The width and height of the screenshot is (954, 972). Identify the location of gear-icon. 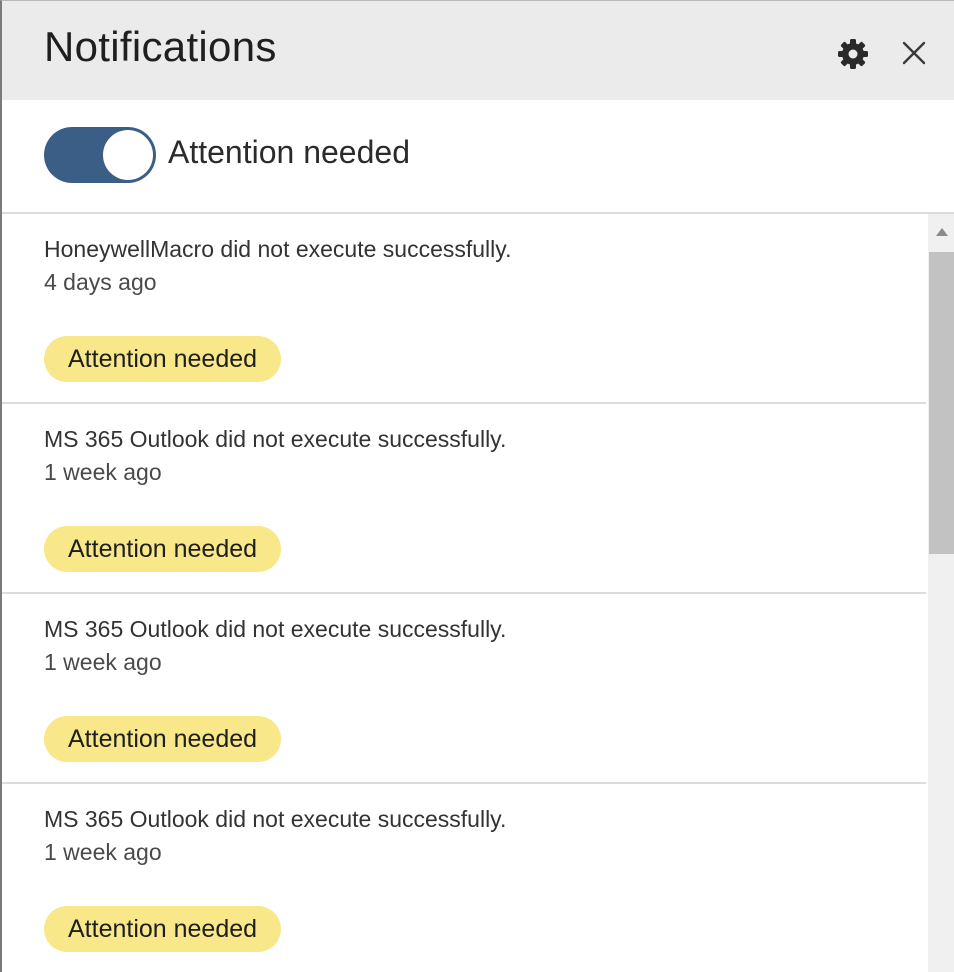
(853, 54).